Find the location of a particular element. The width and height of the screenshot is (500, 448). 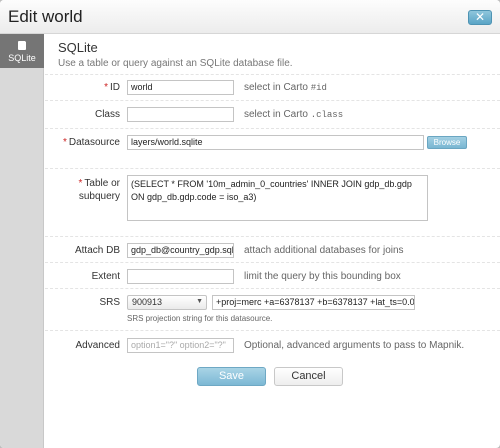

class-hint-text: select in Carto is located at coordinates (276, 114).